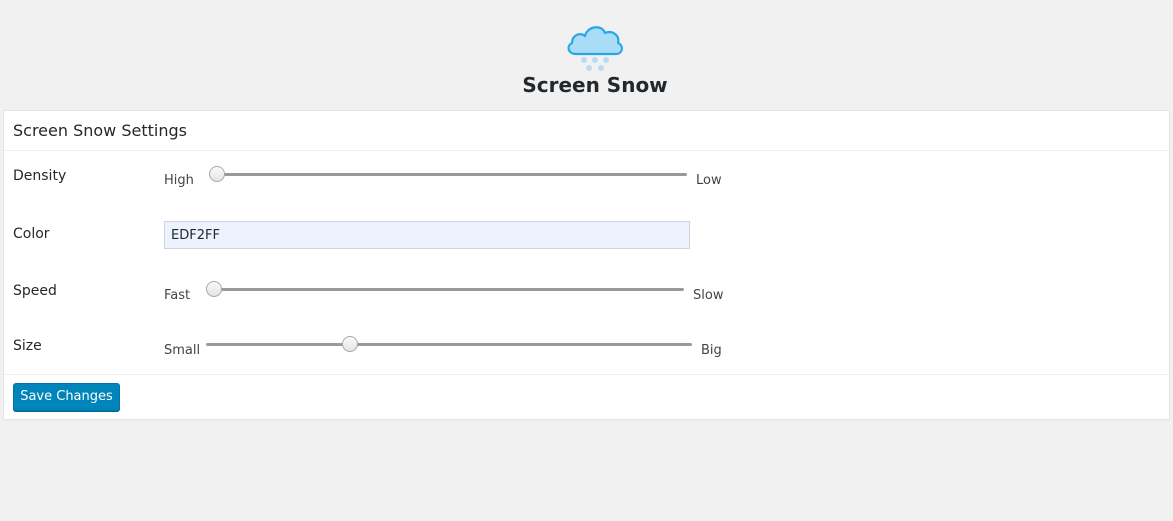 The height and width of the screenshot is (521, 1173). I want to click on density-max-label: Low, so click(709, 180).